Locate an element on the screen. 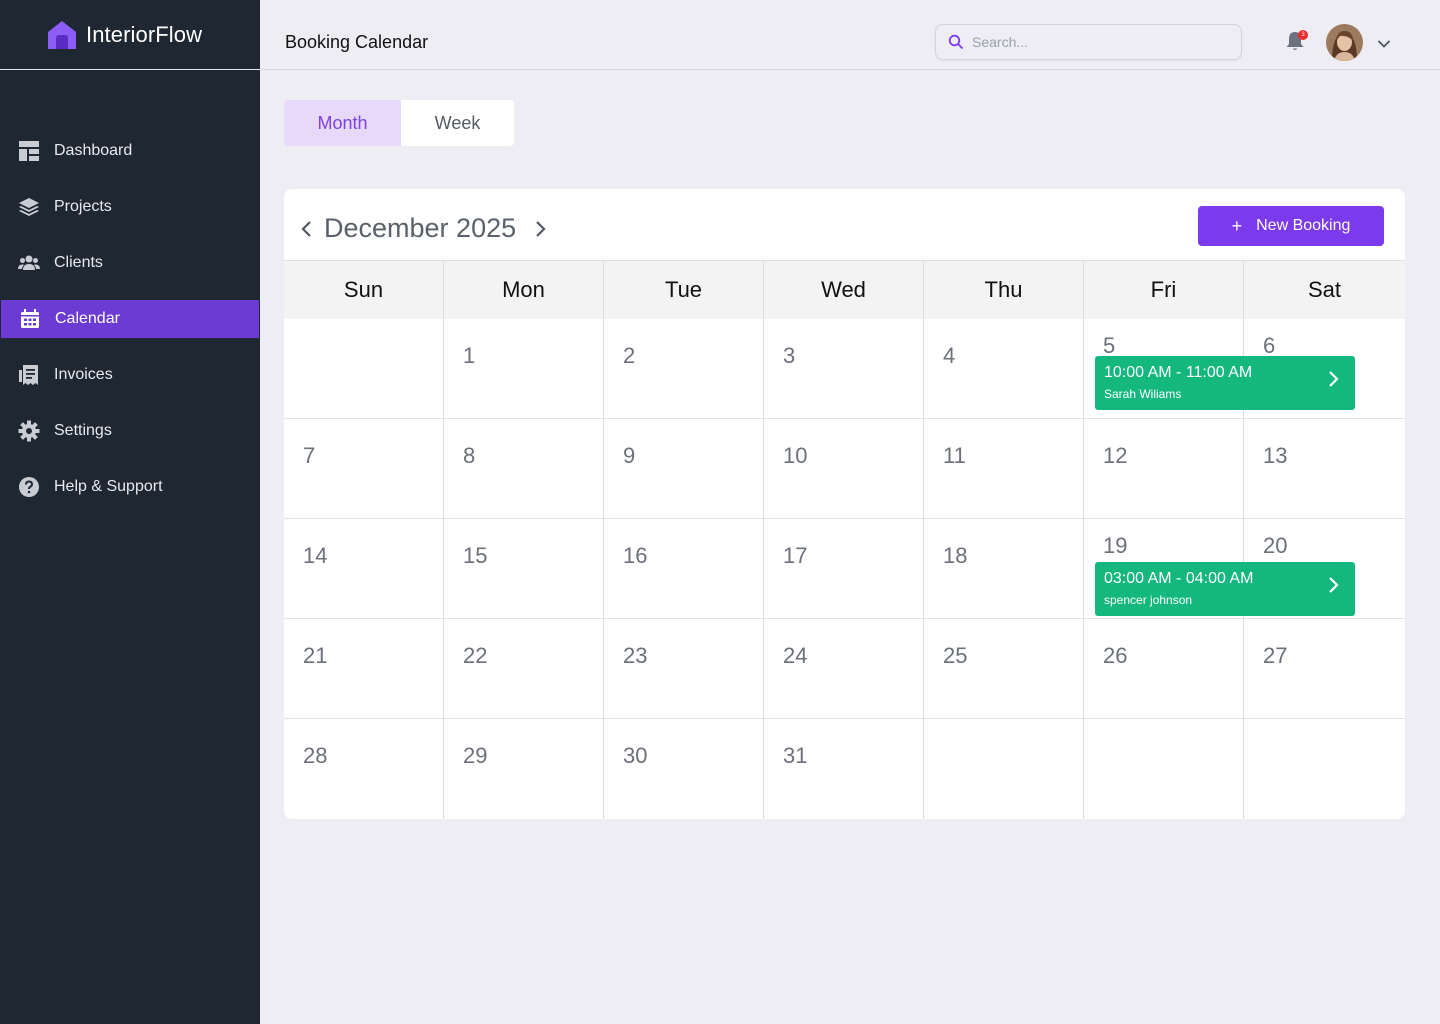  calendar-day-cell: 23 is located at coordinates (684, 669).